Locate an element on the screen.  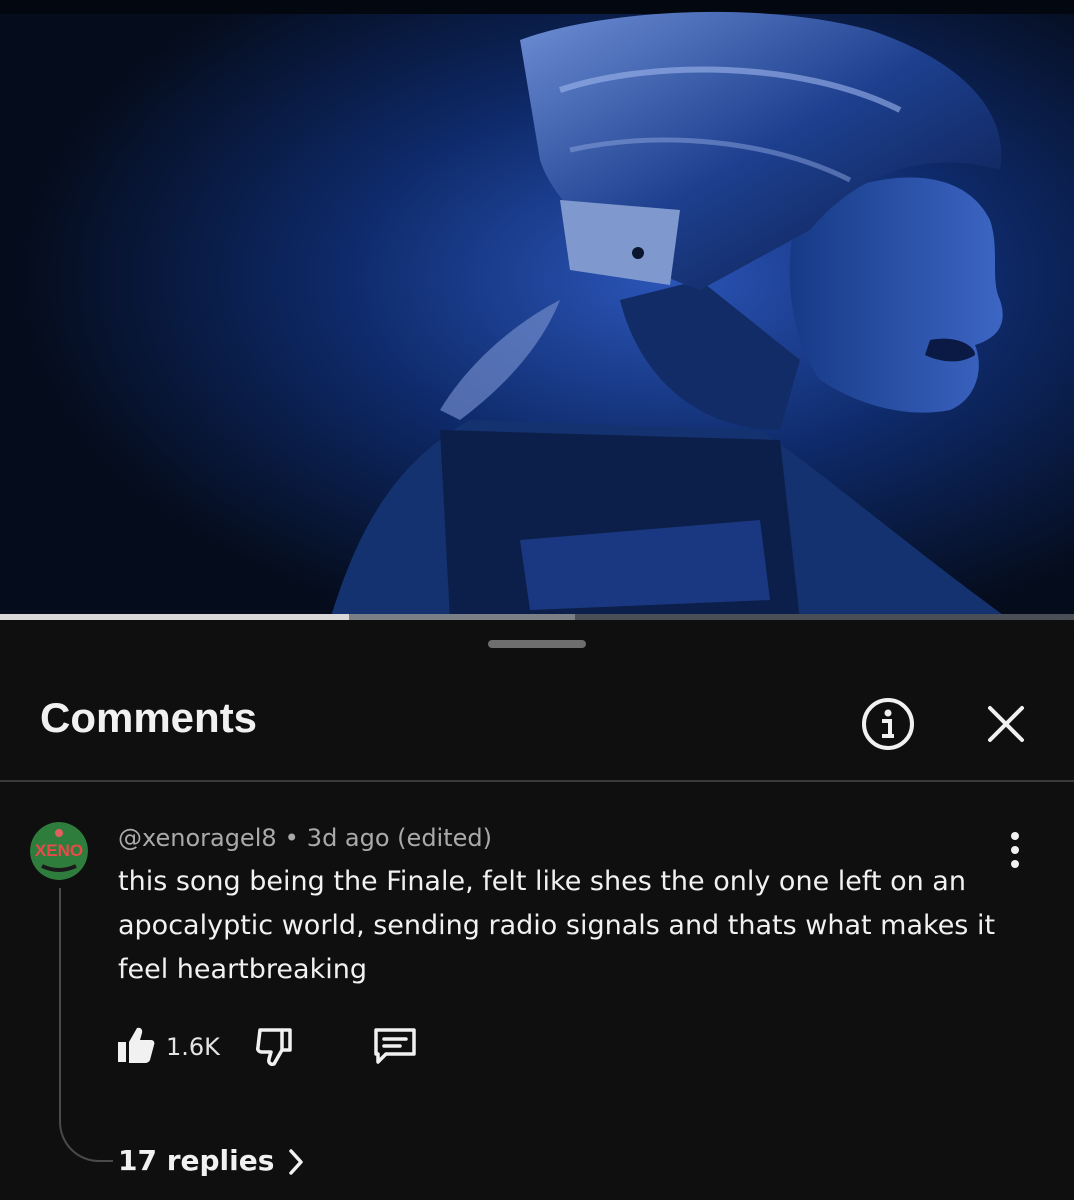
thumbs-down-icon is located at coordinates (274, 1047).